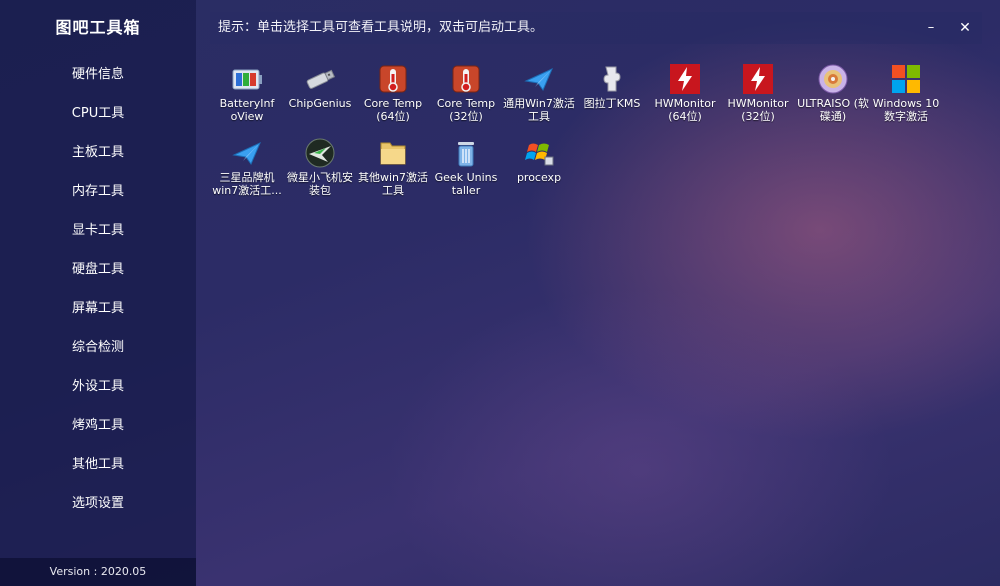 This screenshot has width=1000, height=586. I want to click on minimize-button: –, so click(931, 28).